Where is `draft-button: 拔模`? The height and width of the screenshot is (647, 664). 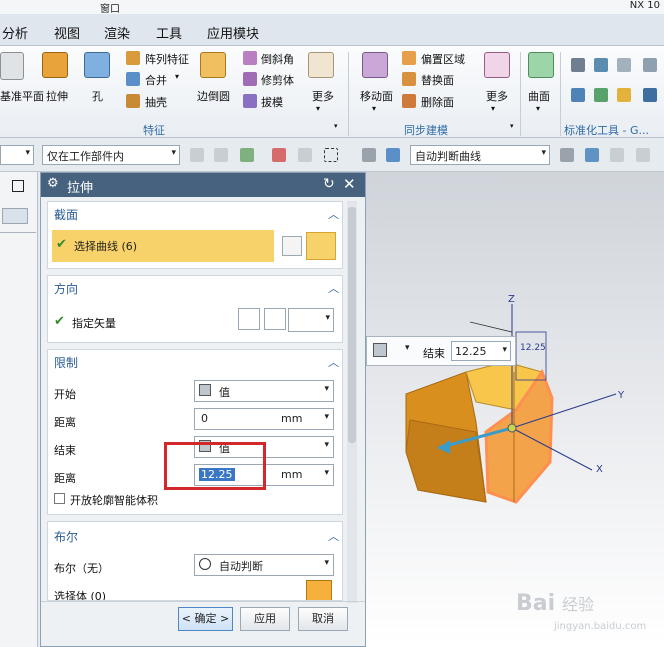
draft-button: 拔模 is located at coordinates (272, 102).